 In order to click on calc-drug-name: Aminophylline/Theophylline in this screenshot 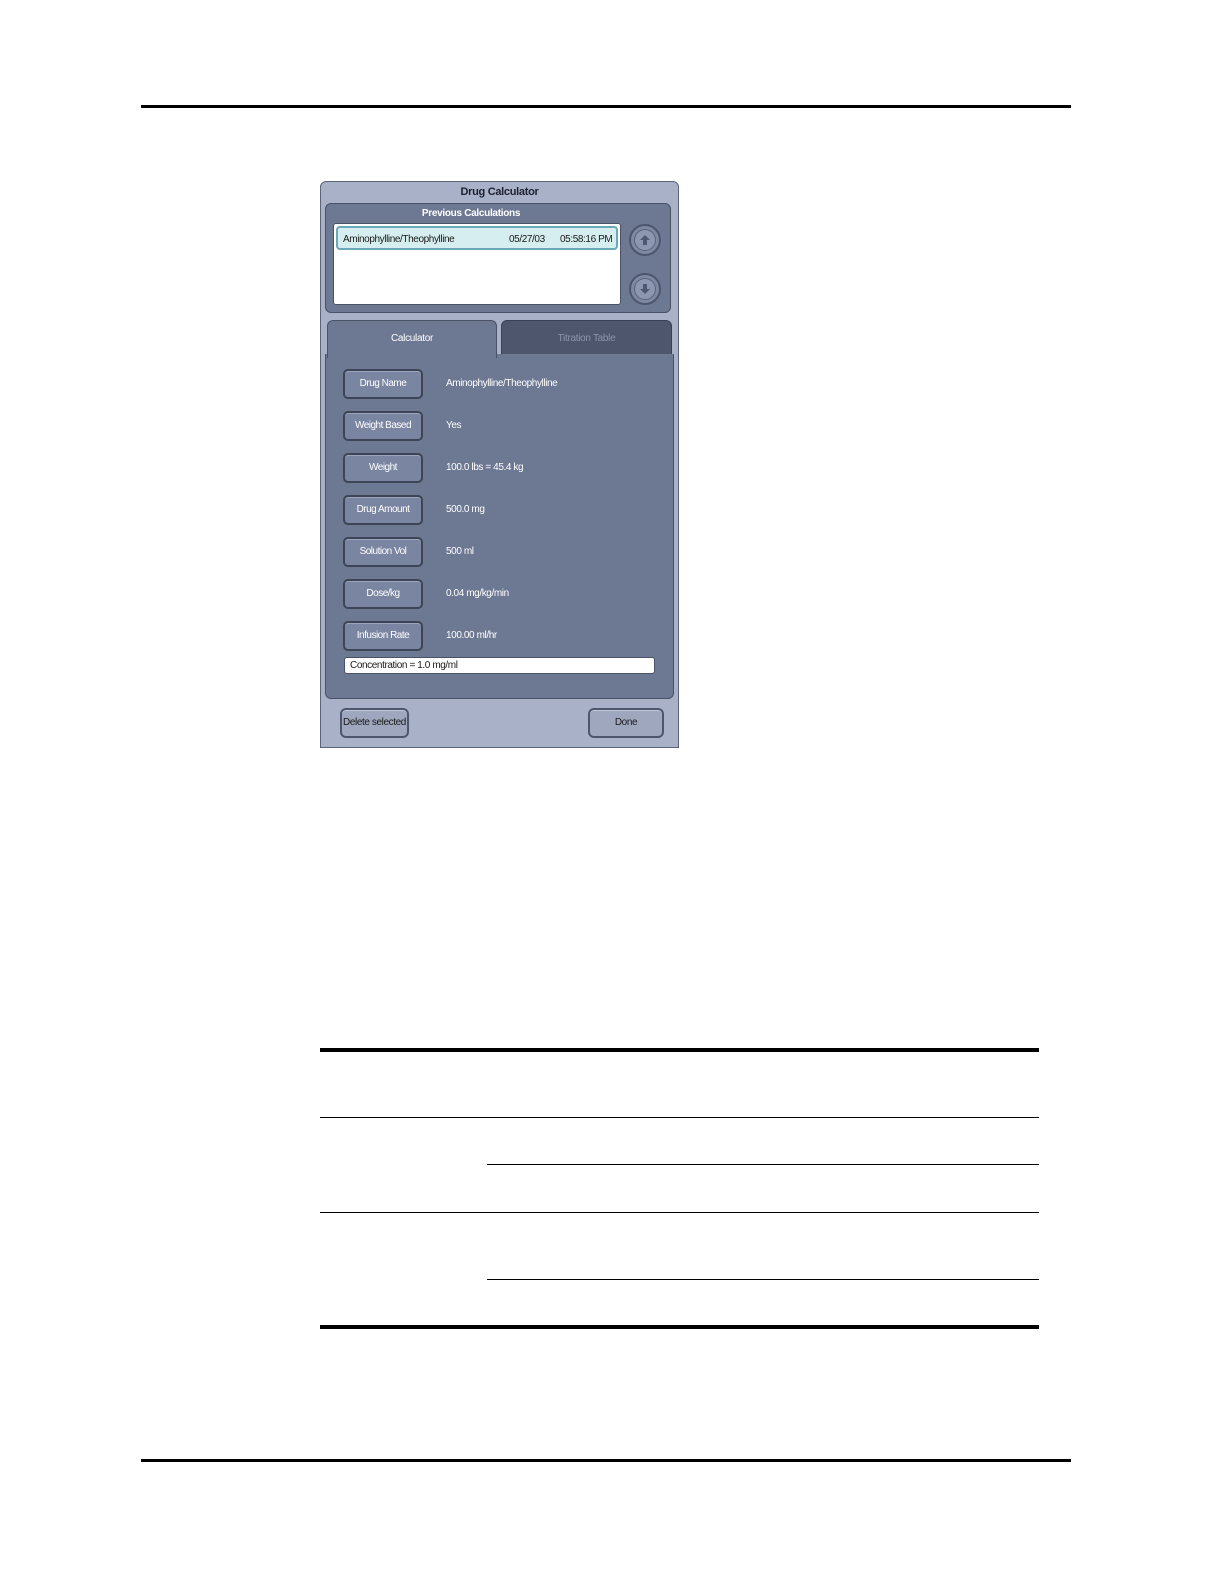, I will do `click(399, 239)`.